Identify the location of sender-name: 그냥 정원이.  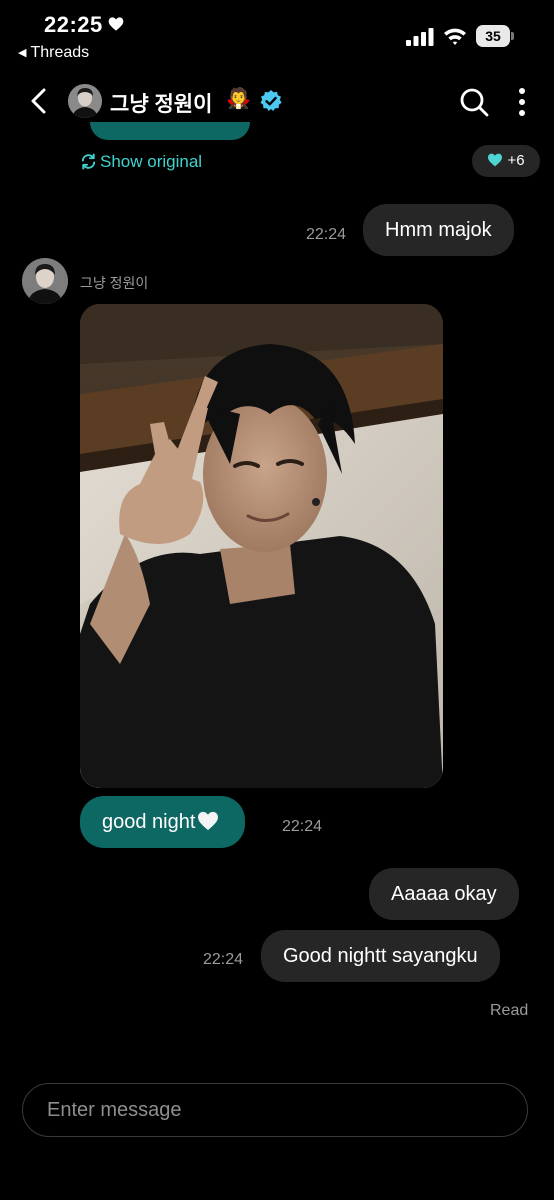
(114, 283).